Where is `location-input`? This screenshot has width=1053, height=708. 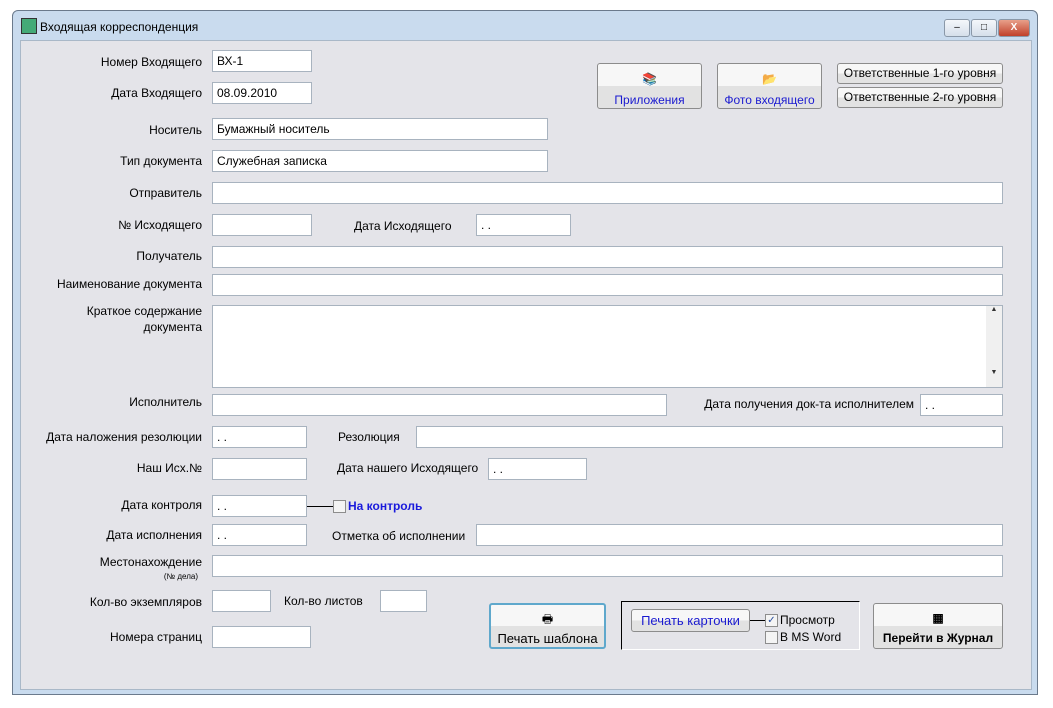 location-input is located at coordinates (607, 566).